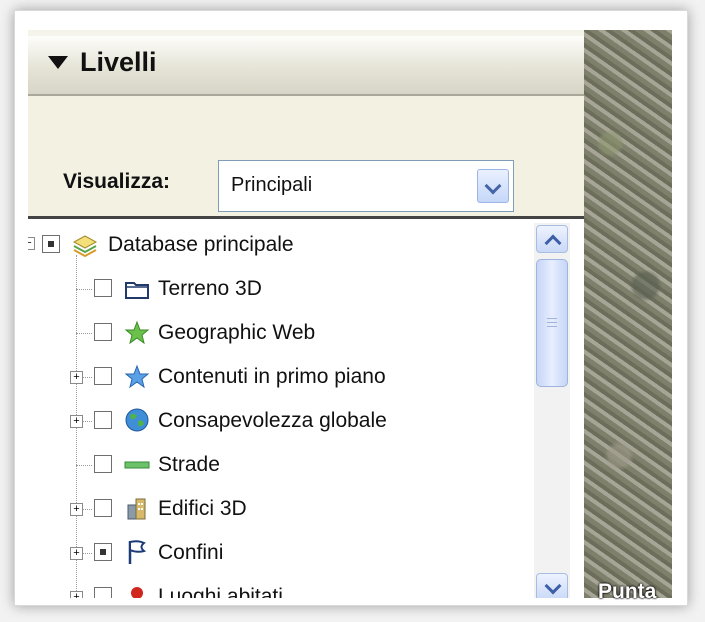  I want to click on tree-item-label: Strade, so click(189, 464).